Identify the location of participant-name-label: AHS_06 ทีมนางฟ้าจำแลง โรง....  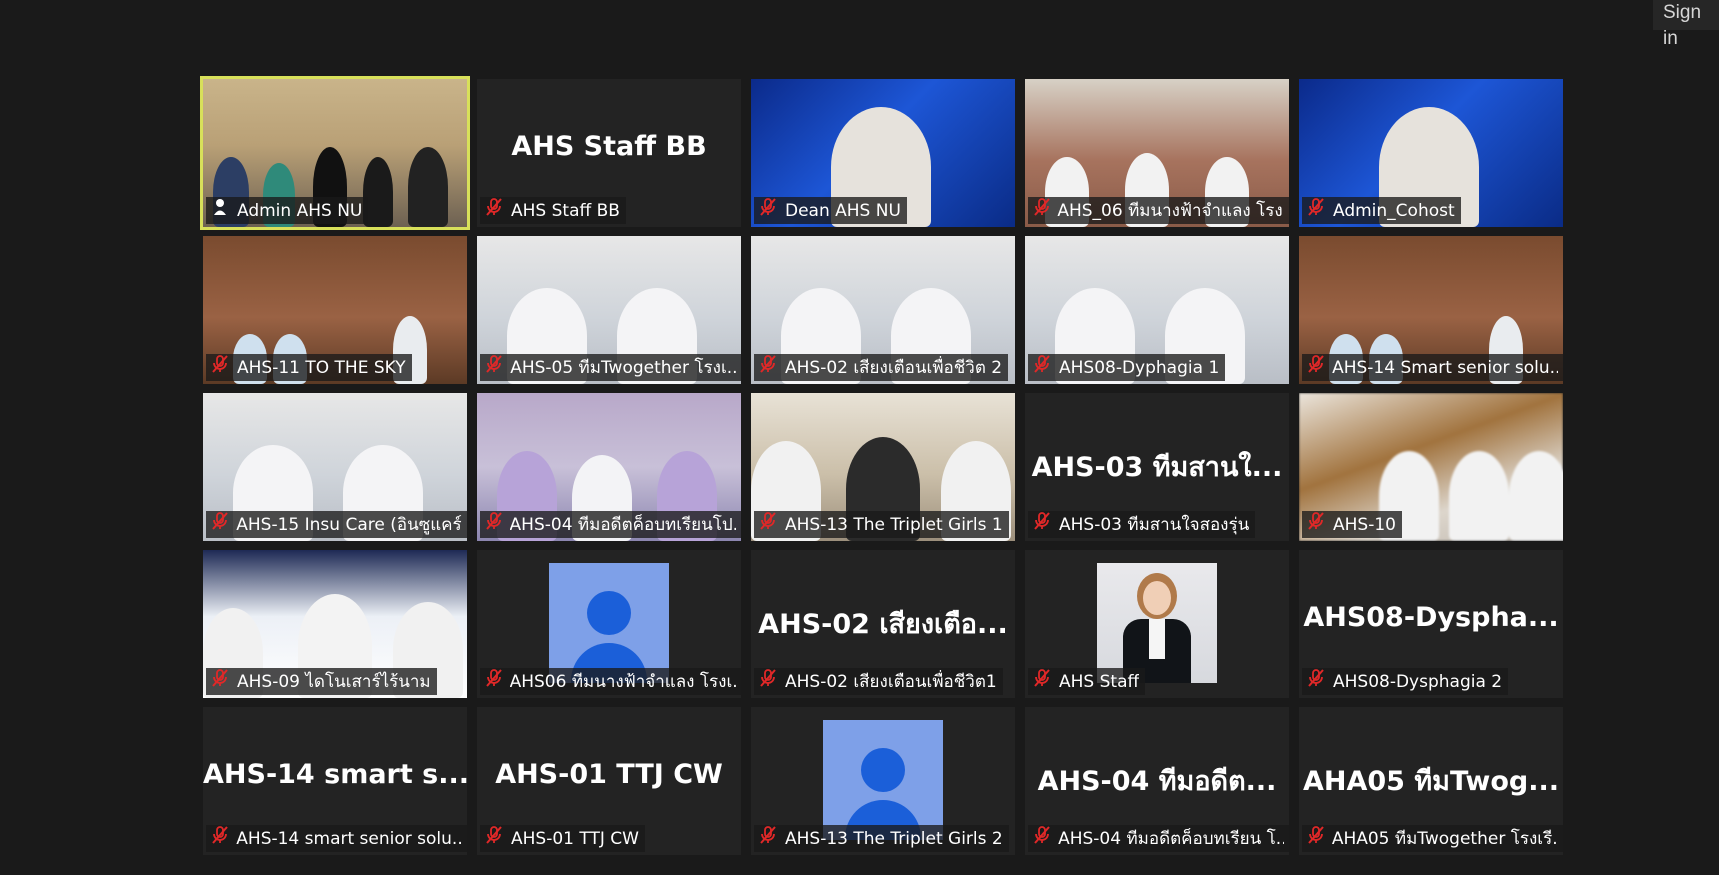
(1158, 210).